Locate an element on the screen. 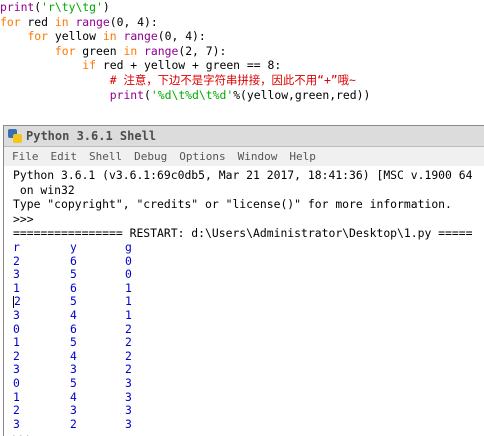 This screenshot has height=436, width=484. code-text: (2, 7): is located at coordinates (202, 50).